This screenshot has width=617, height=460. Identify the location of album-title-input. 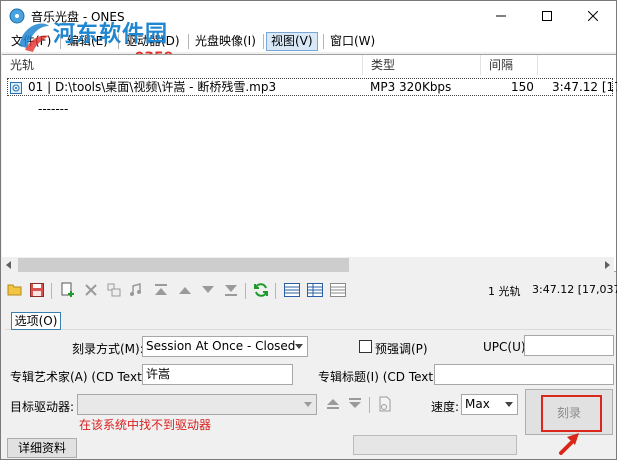
(524, 374).